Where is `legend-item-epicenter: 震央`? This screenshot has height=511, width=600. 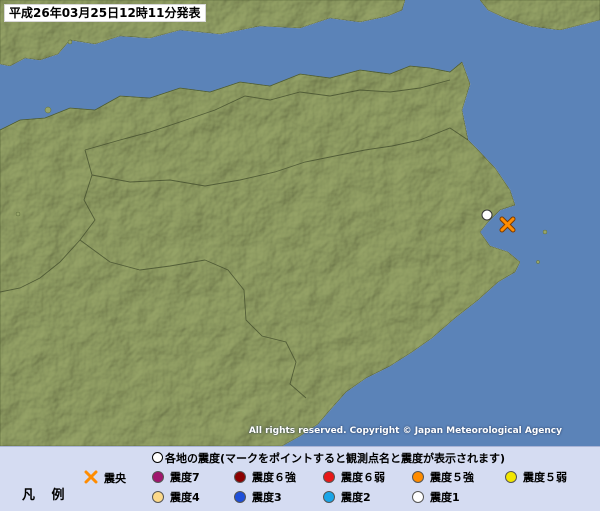
legend-item-epicenter: 震央 is located at coordinates (105, 478).